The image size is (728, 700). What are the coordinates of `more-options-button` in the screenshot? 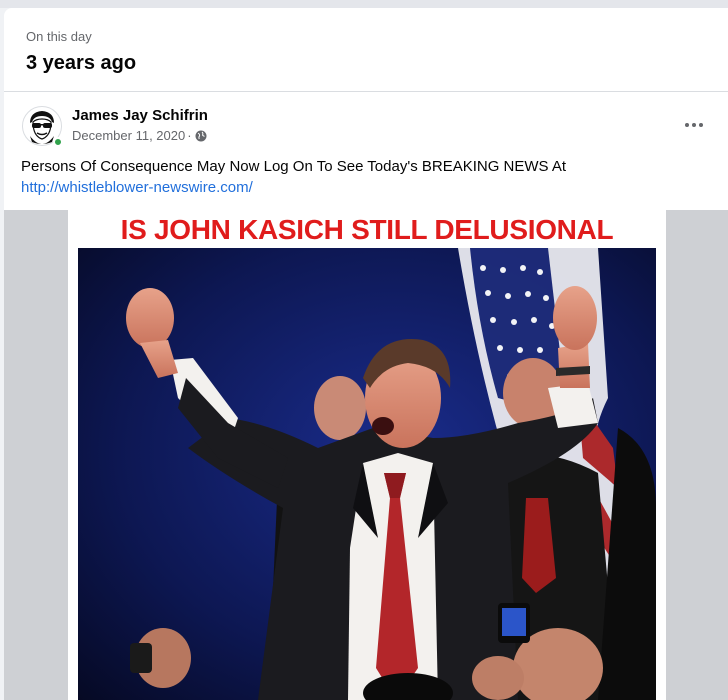 It's located at (694, 125).